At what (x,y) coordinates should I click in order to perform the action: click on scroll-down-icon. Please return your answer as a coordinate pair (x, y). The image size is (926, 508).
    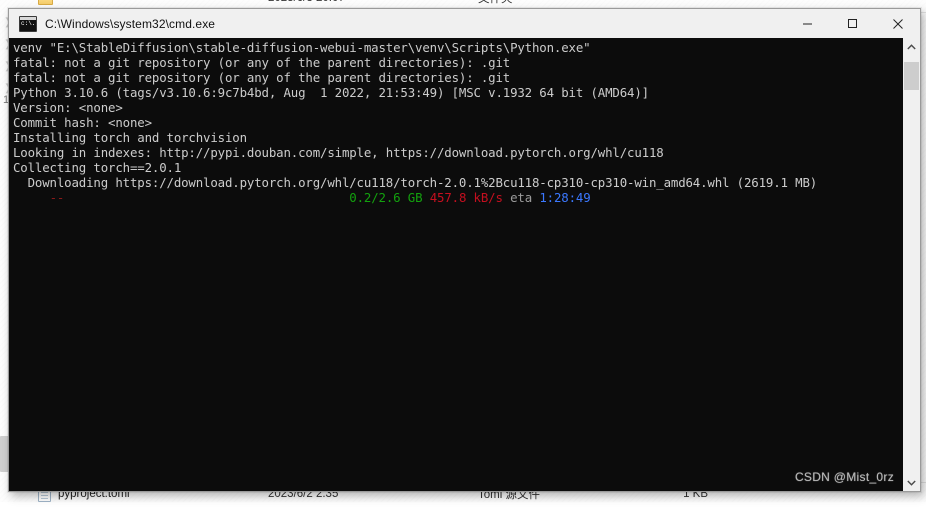
    Looking at the image, I should click on (911, 482).